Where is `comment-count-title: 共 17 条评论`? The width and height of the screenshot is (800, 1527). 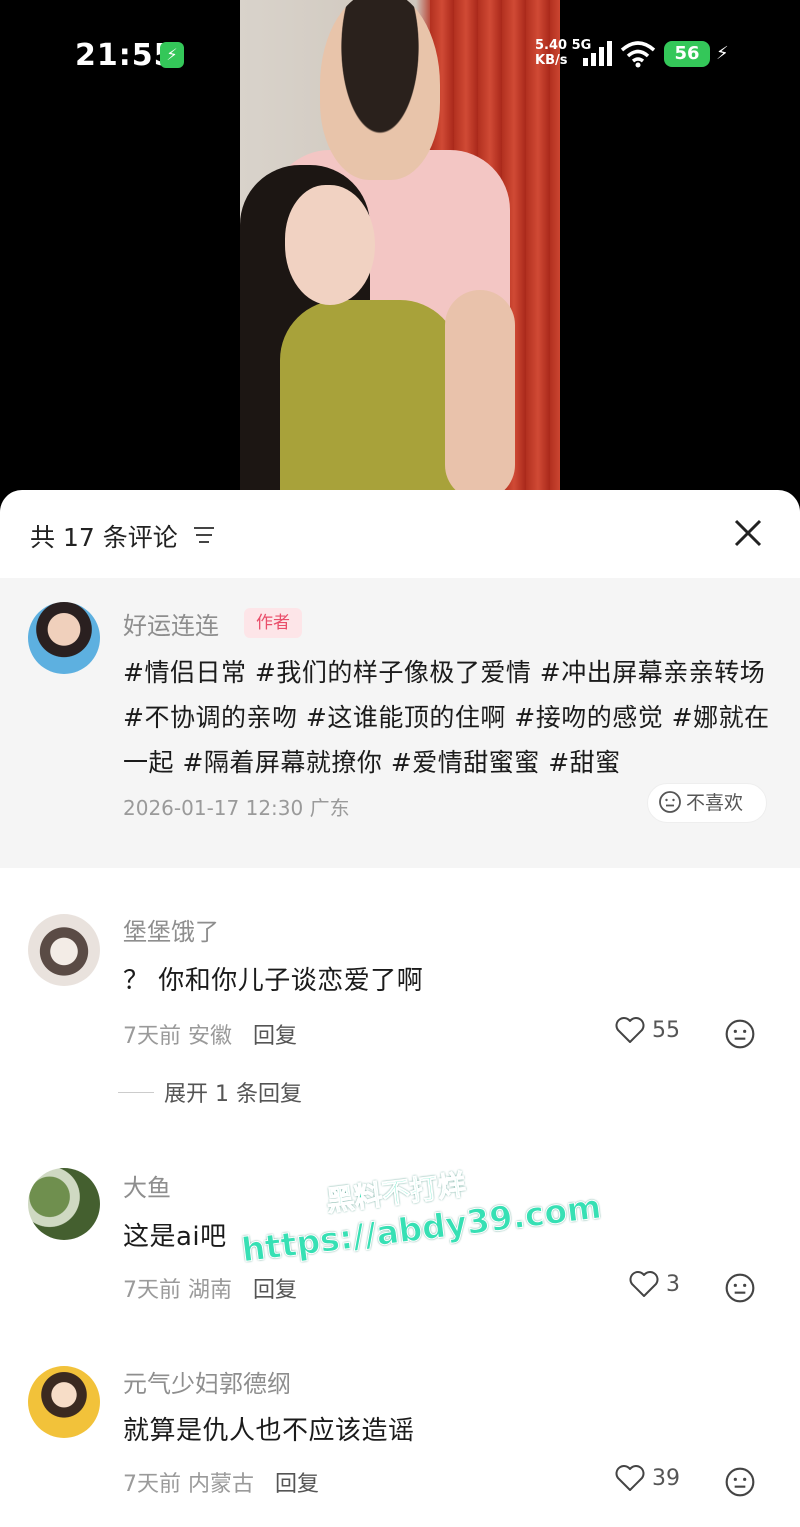 comment-count-title: 共 17 条评论 is located at coordinates (104, 537).